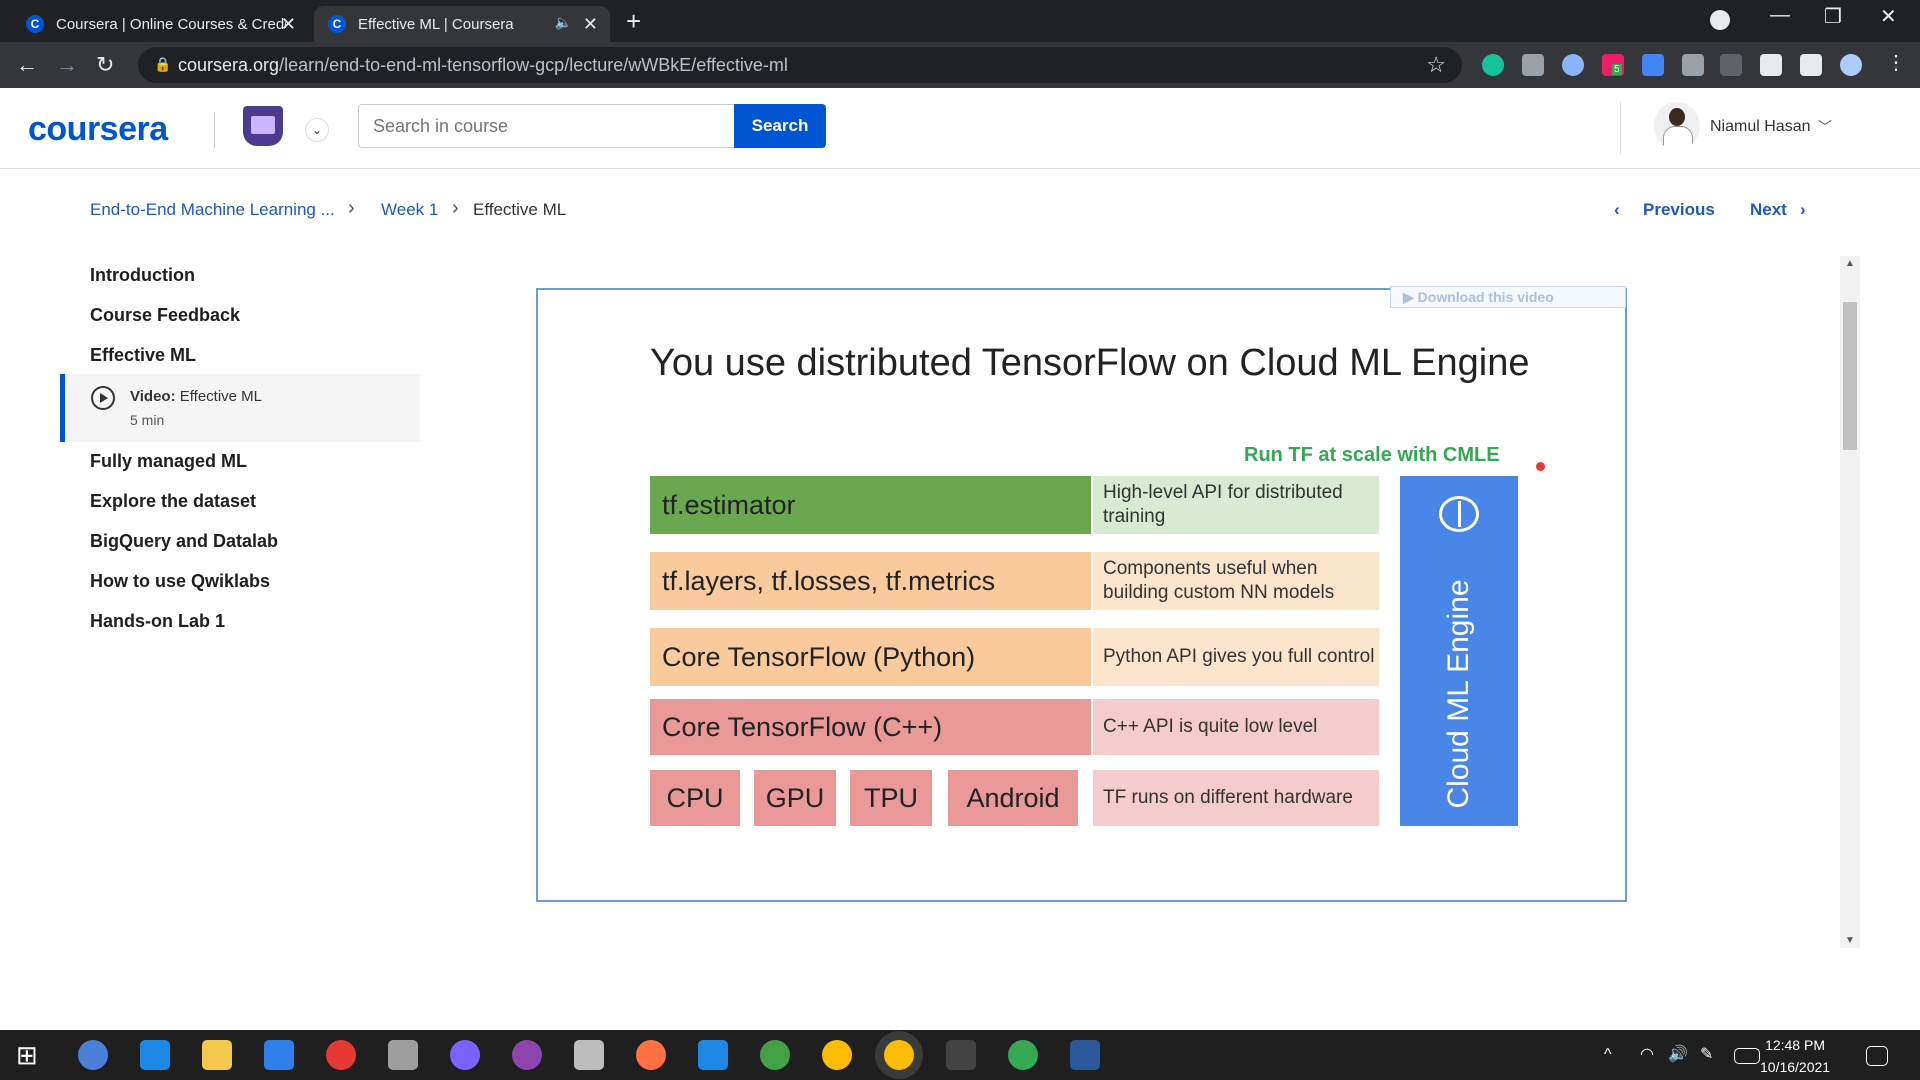 This screenshot has height=1080, width=1920. I want to click on keyboard-icon, so click(1747, 1056).